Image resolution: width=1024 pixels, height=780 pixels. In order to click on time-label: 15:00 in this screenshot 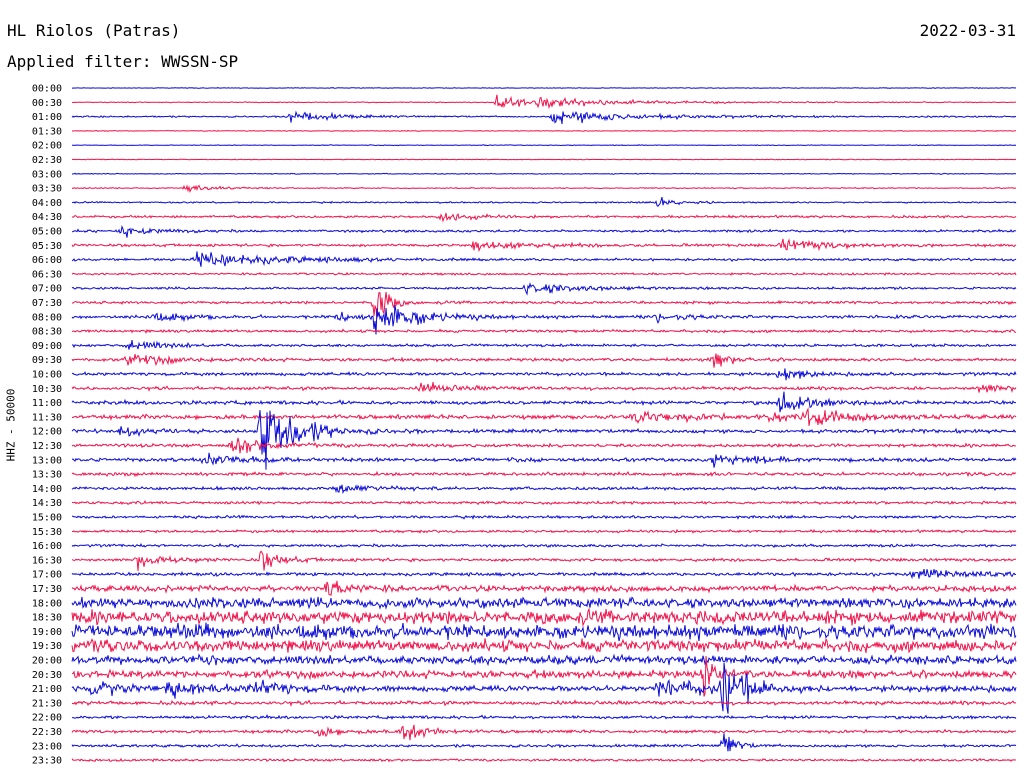, I will do `click(47, 518)`.